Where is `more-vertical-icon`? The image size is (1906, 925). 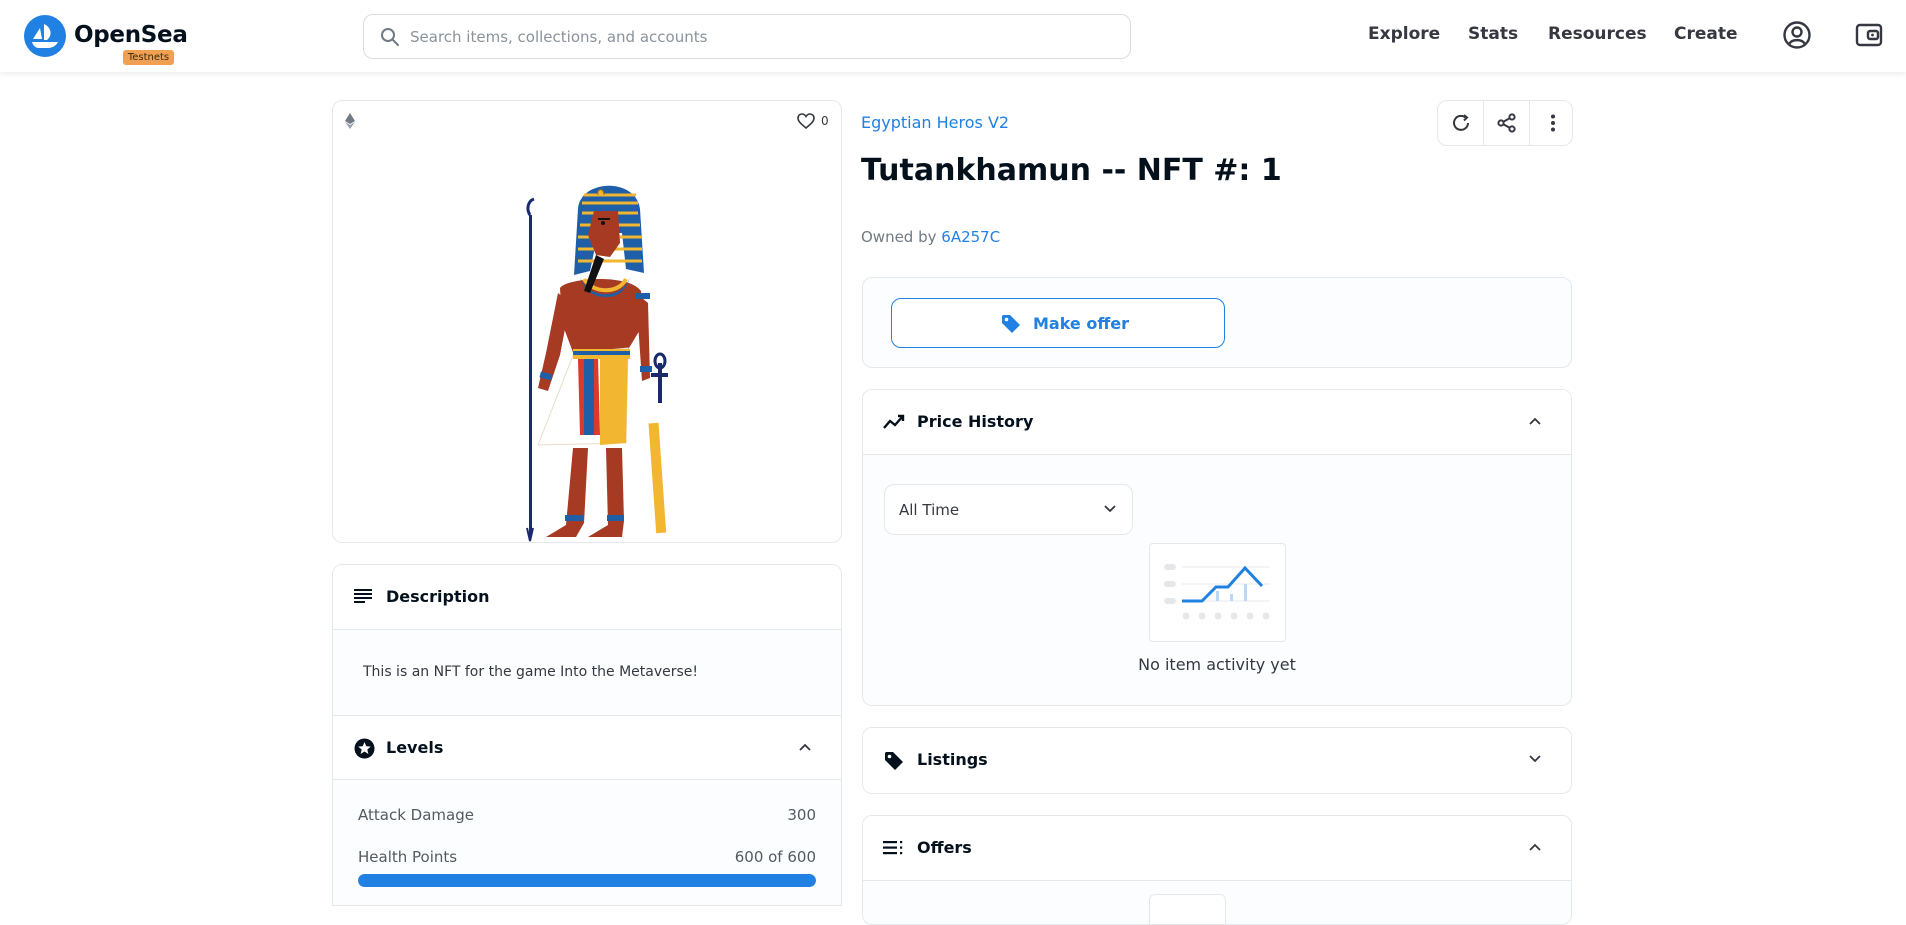
more-vertical-icon is located at coordinates (1553, 123).